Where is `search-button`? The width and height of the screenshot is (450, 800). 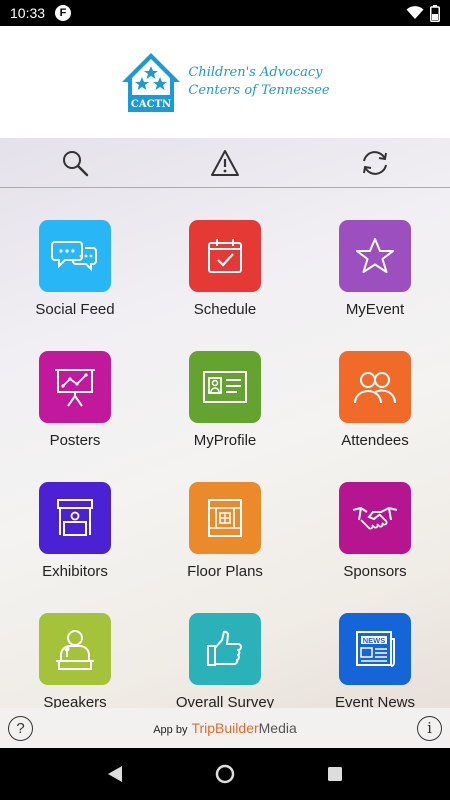
search-button is located at coordinates (75, 163).